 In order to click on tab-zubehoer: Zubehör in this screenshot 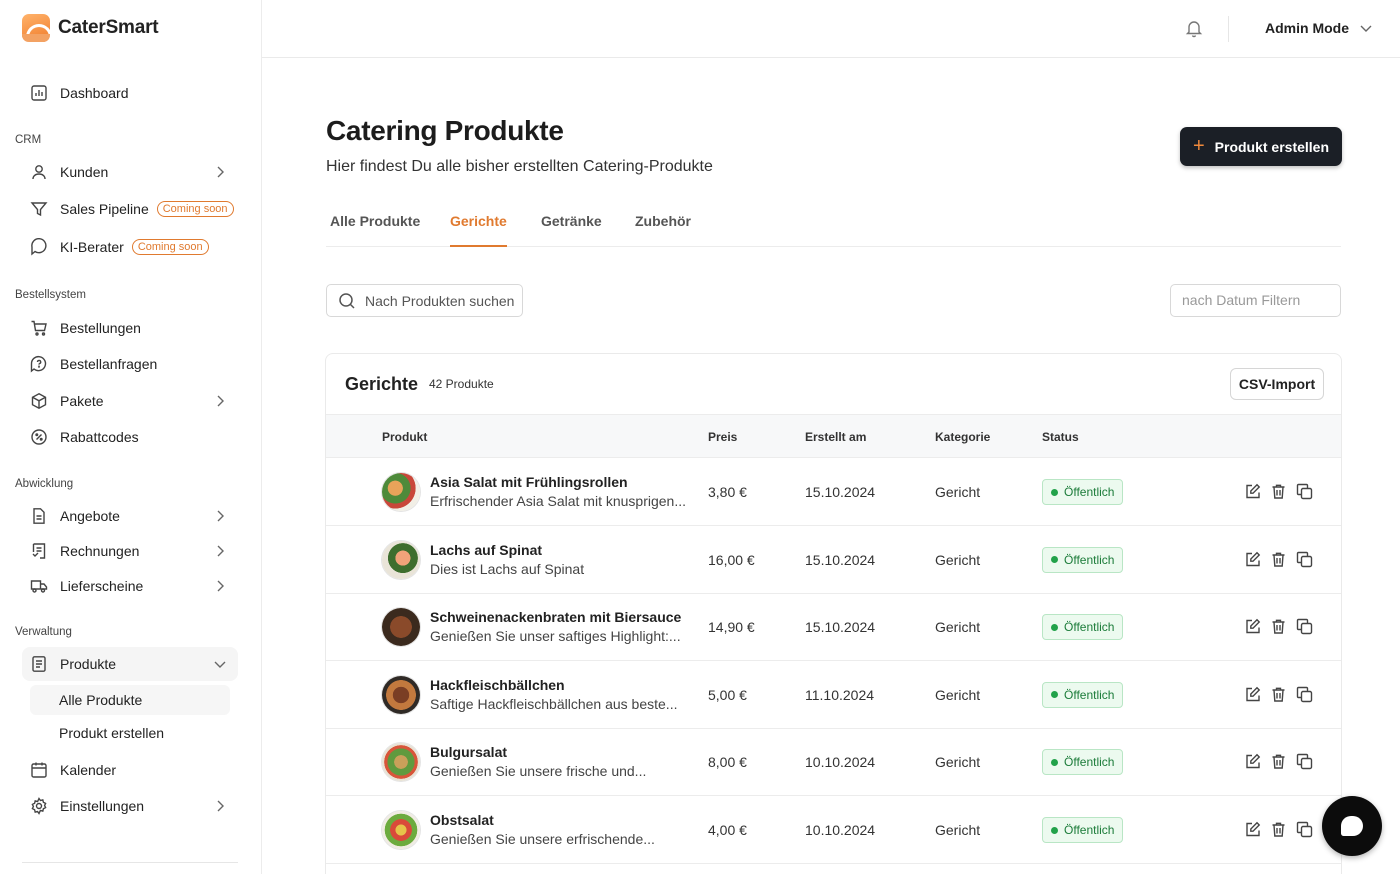, I will do `click(663, 230)`.